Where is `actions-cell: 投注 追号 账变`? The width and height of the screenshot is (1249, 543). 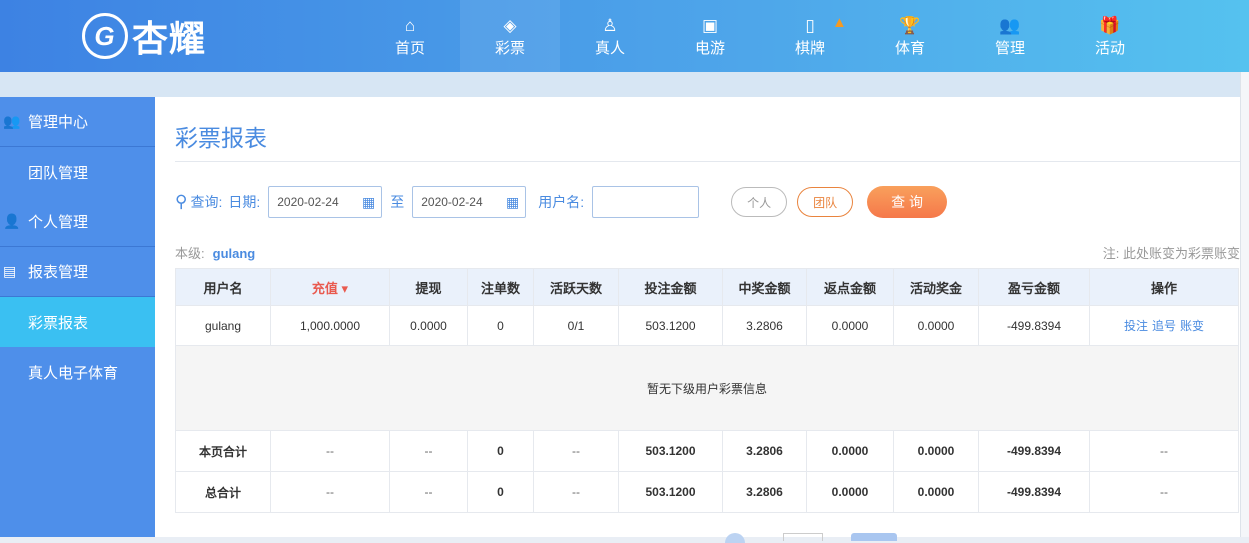 actions-cell: 投注 追号 账变 is located at coordinates (1164, 325).